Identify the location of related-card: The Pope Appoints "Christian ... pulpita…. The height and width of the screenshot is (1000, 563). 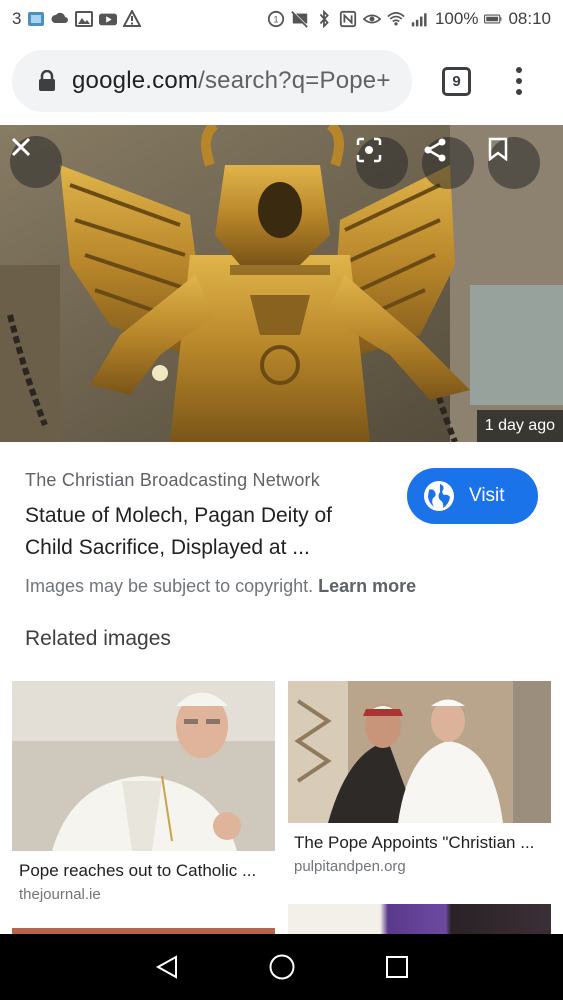
(419, 781).